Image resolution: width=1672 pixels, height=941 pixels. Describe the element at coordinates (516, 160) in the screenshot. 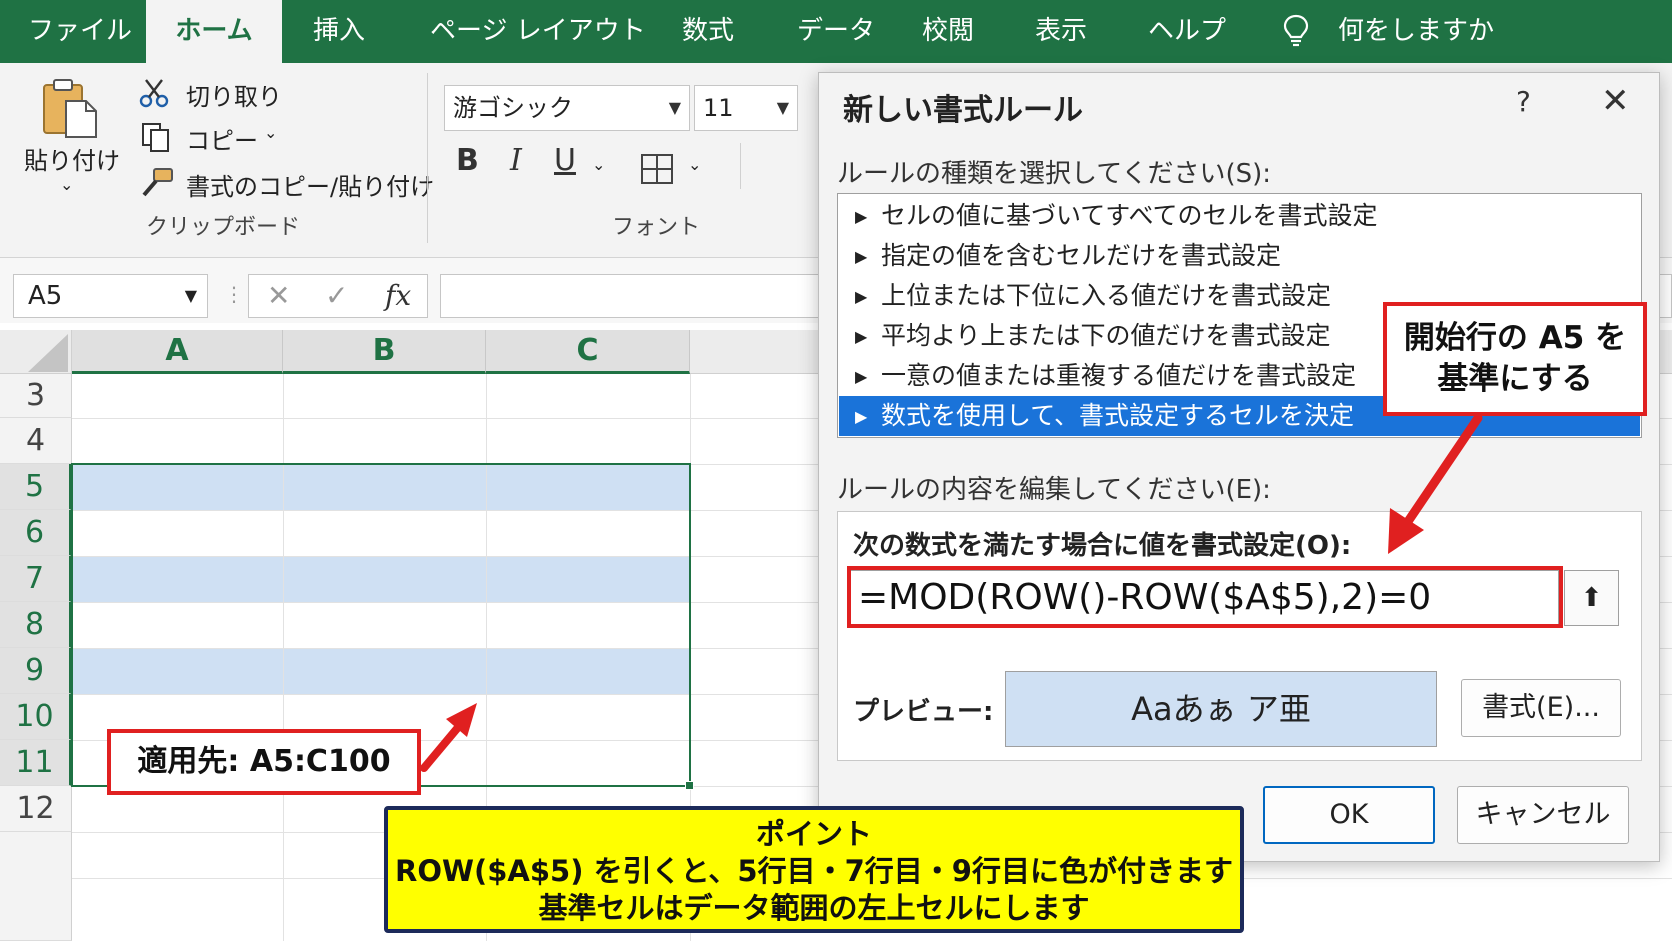

I see `italic-button: I` at that location.